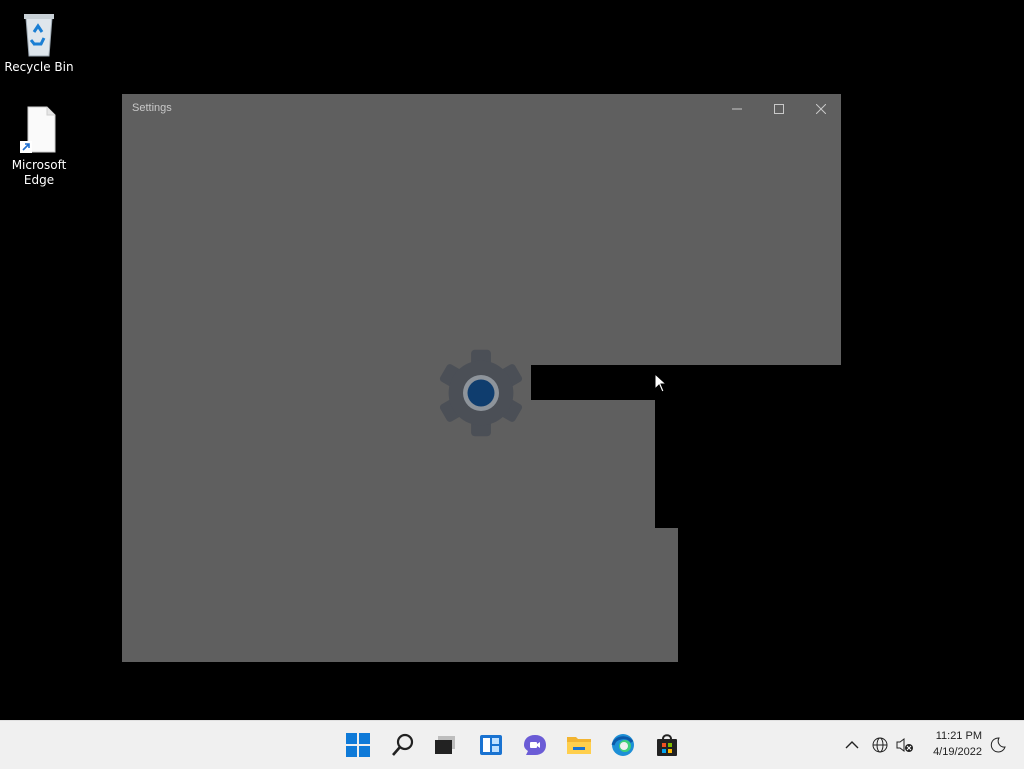  What do you see at coordinates (39, 172) in the screenshot?
I see `edge-shortcut-label: Microsoft Edge` at bounding box center [39, 172].